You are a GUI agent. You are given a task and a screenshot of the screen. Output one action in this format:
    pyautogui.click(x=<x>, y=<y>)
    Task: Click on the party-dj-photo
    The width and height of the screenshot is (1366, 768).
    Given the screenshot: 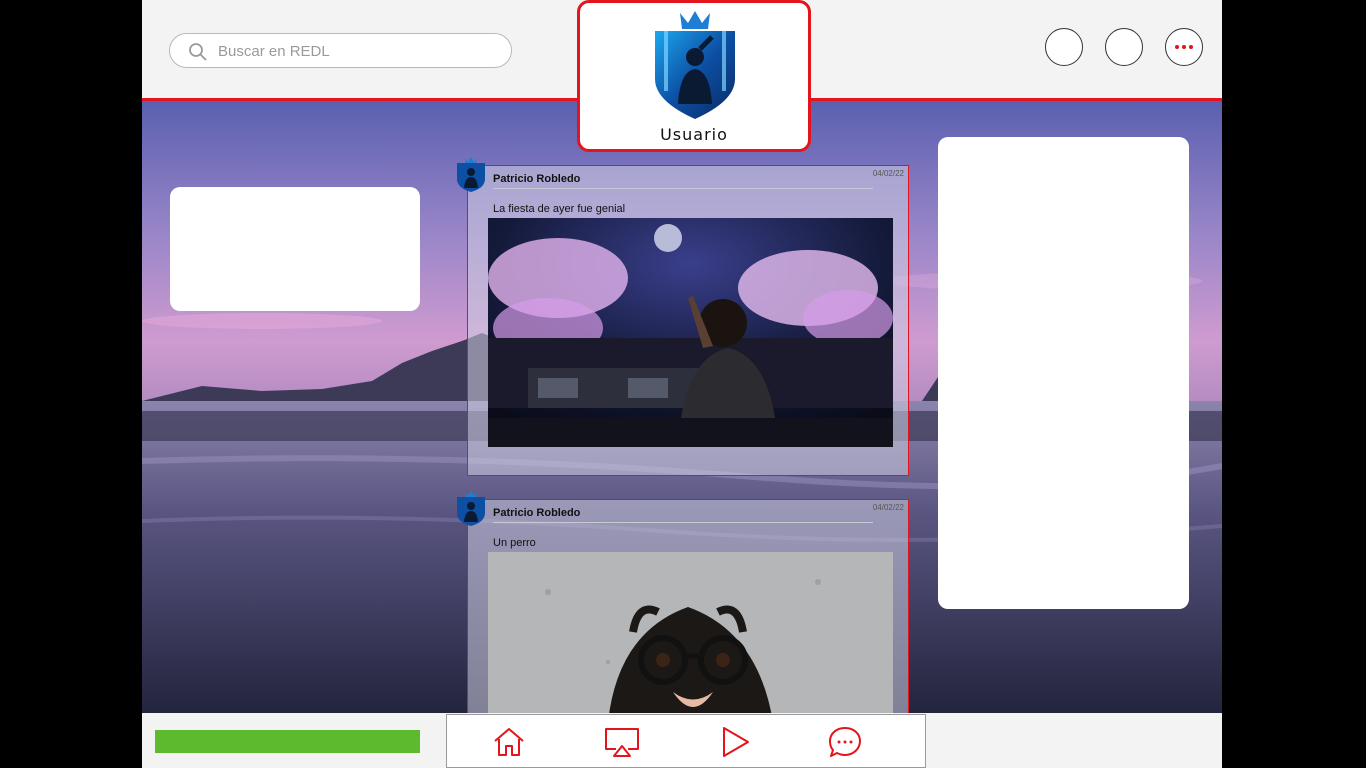 What is the action you would take?
    pyautogui.click(x=690, y=332)
    